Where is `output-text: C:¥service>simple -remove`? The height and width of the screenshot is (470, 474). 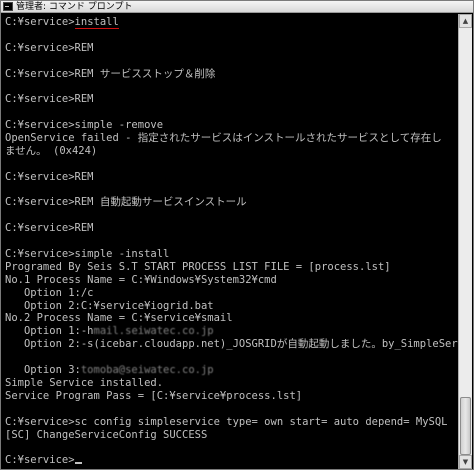 output-text: C:¥service>simple -remove is located at coordinates (84, 125).